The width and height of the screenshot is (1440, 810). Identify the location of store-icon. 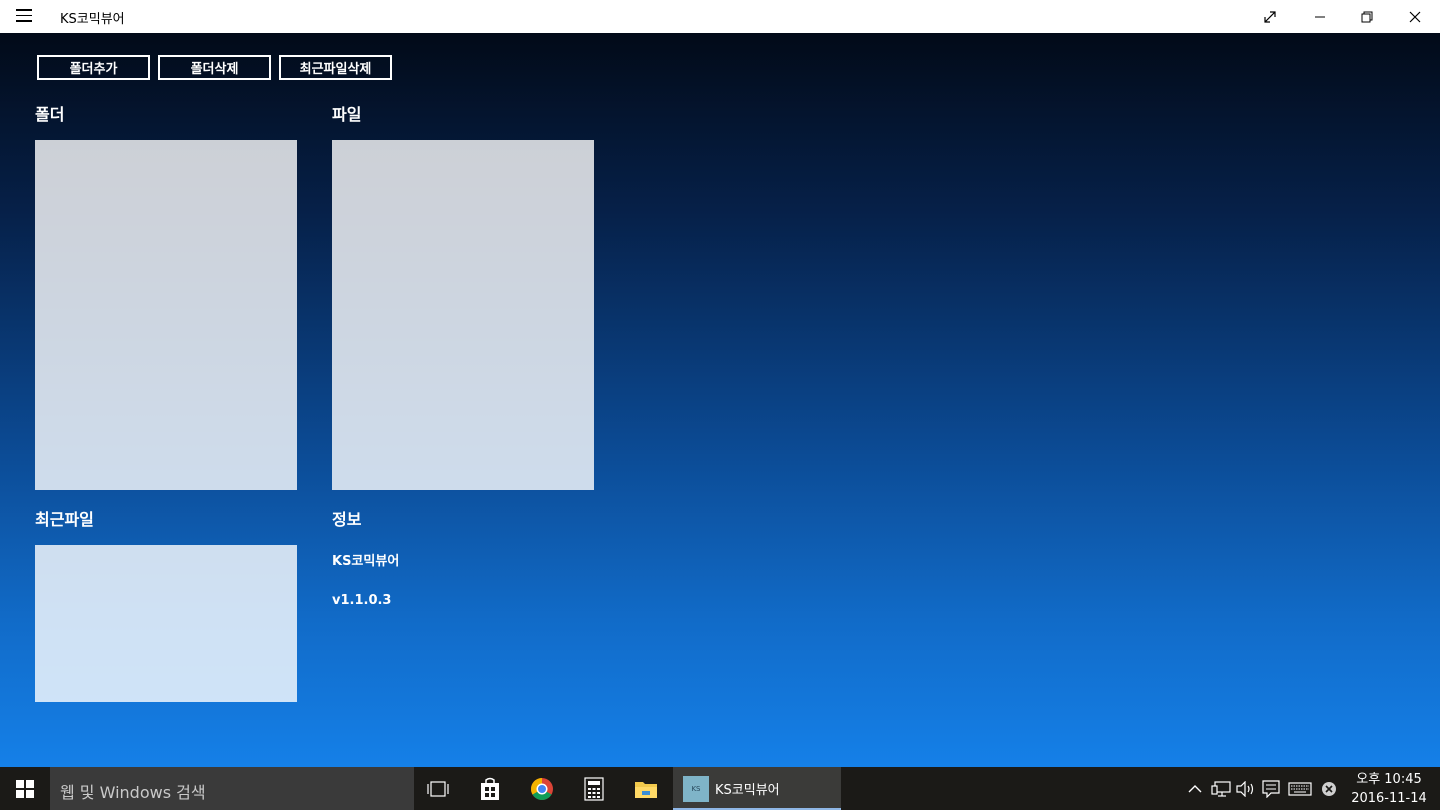
(490, 788).